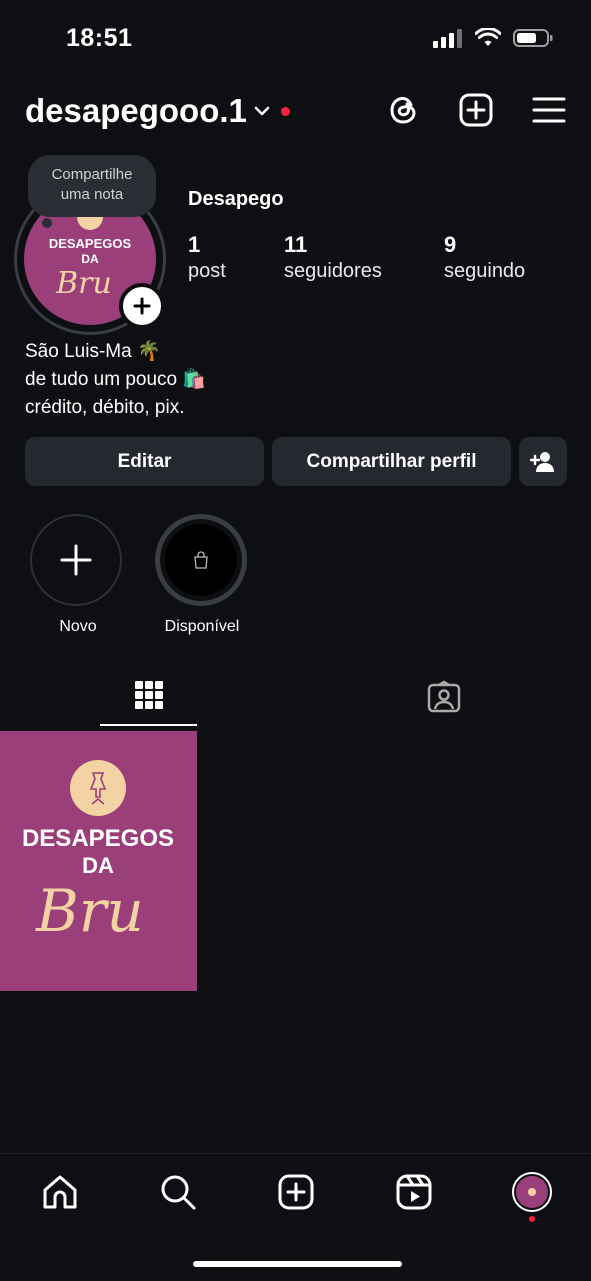 The height and width of the screenshot is (1281, 591). I want to click on add-story-button, so click(142, 306).